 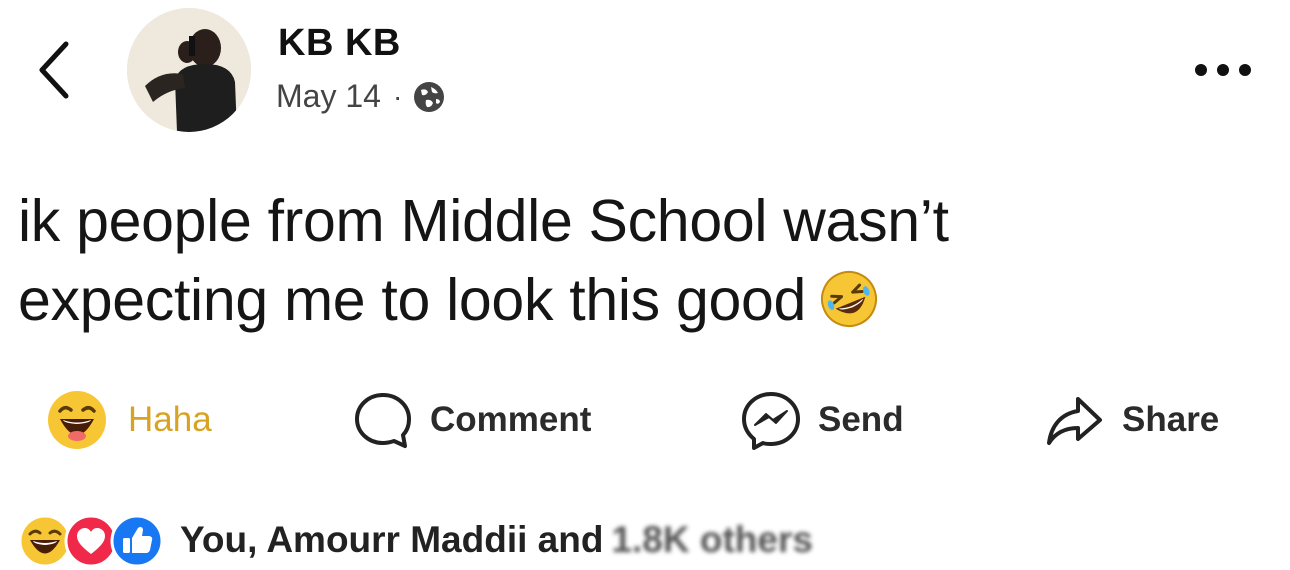 I want to click on comment-label: Comment, so click(x=511, y=419).